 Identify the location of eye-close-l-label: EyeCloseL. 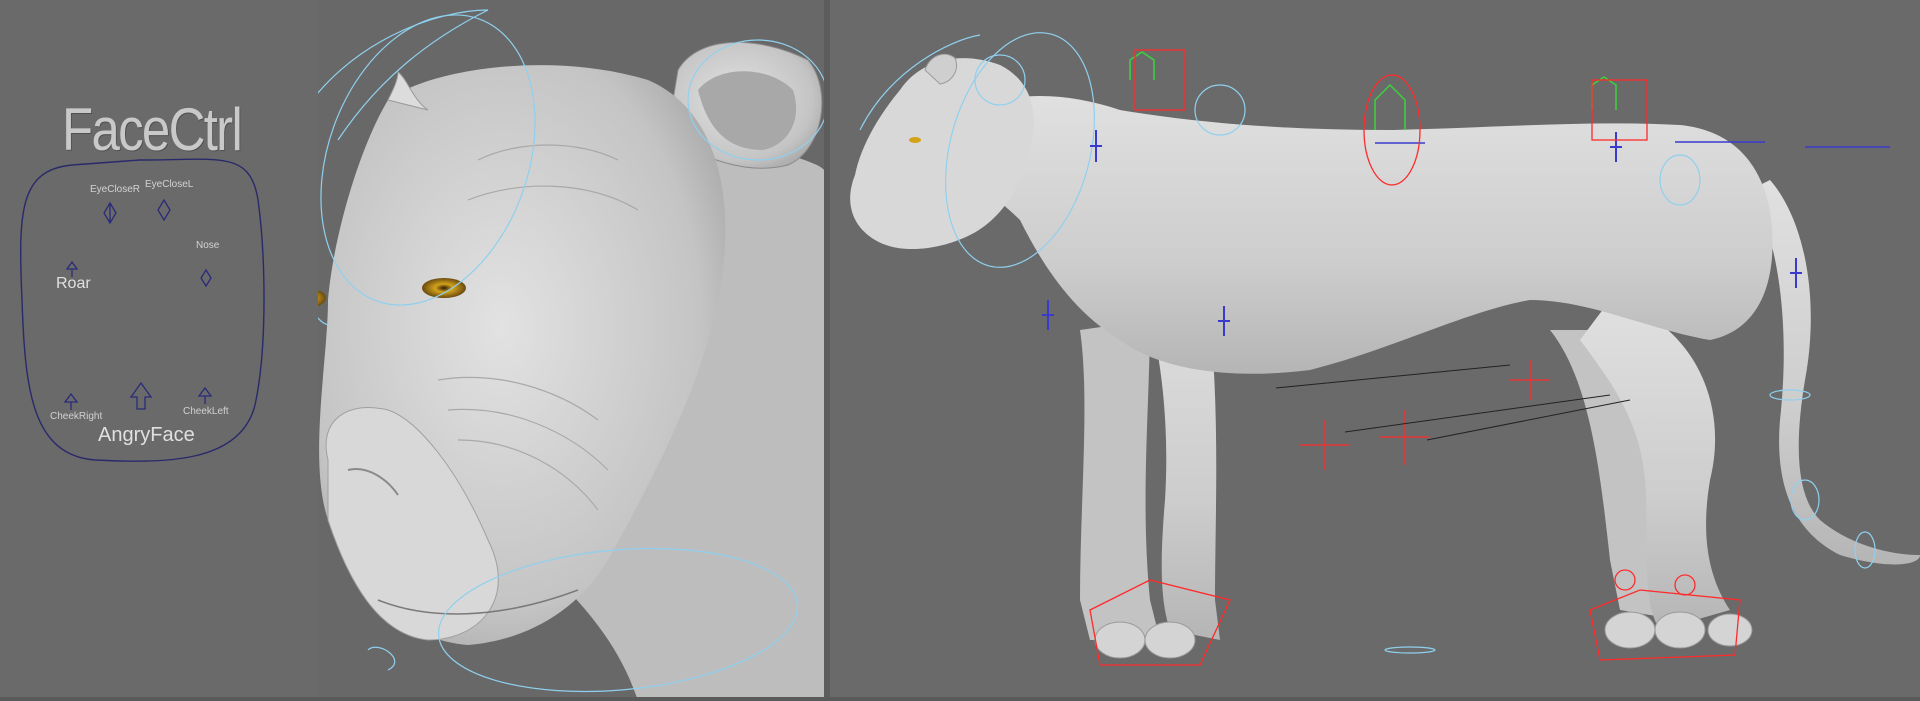
(169, 184).